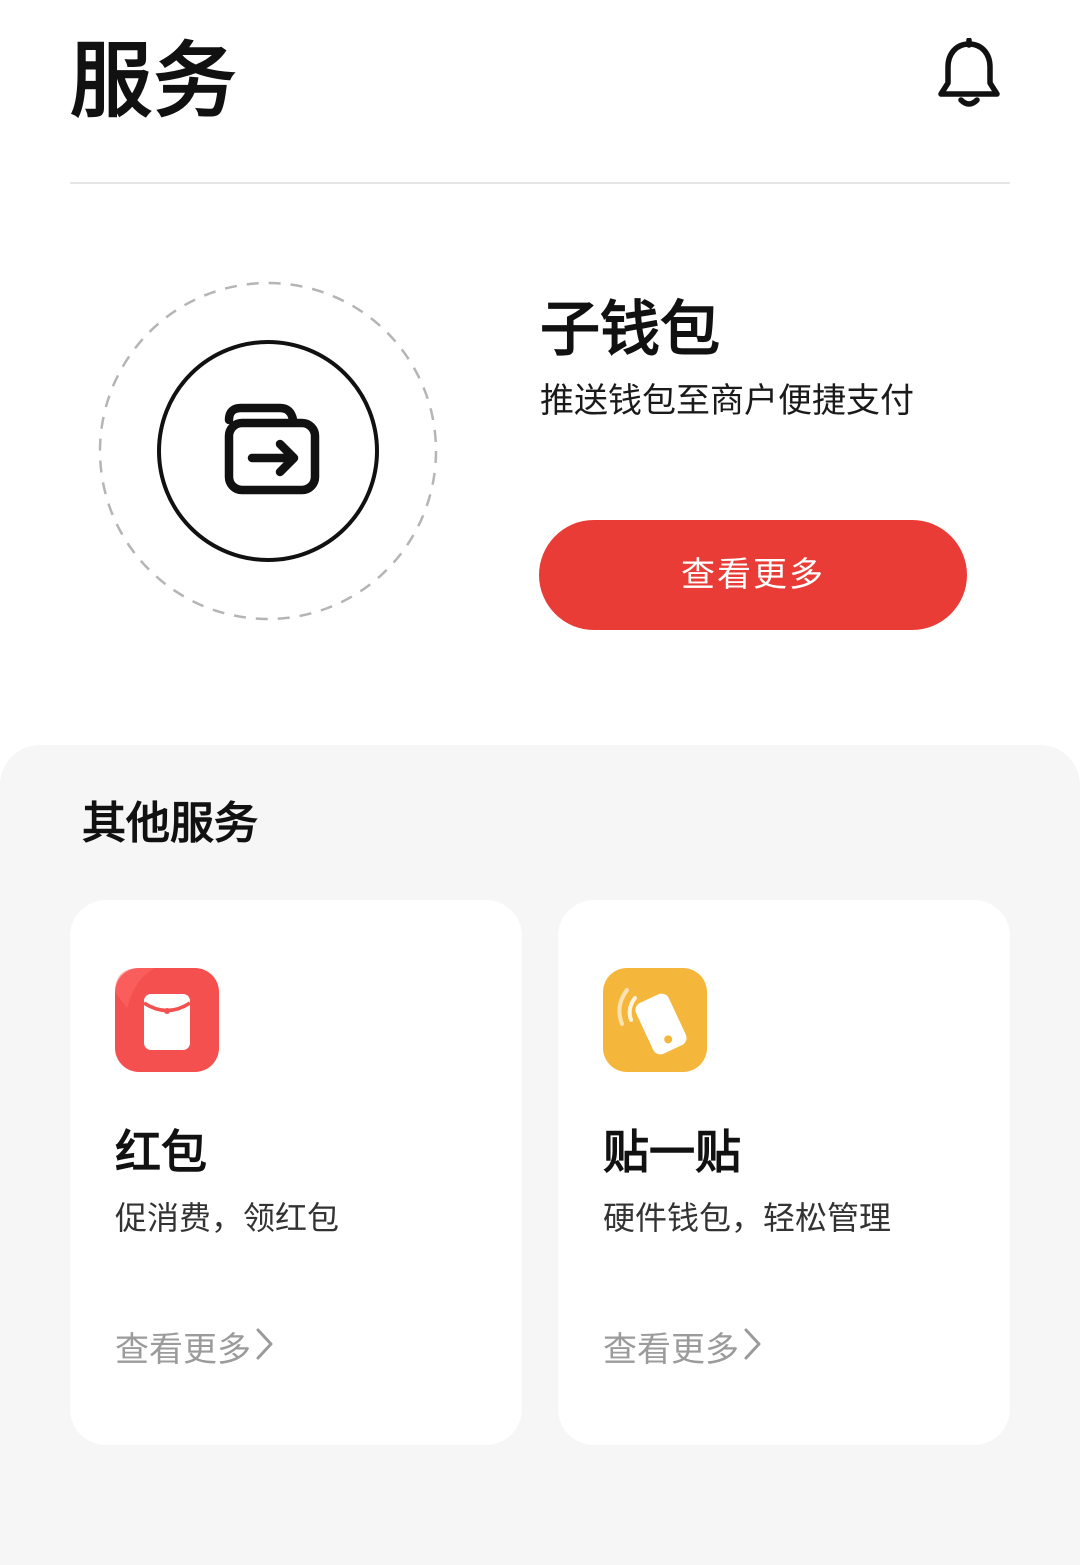 The height and width of the screenshot is (1565, 1080). I want to click on sub-wallet-subtitle: 推送钱包至商户便捷支付, so click(727, 401).